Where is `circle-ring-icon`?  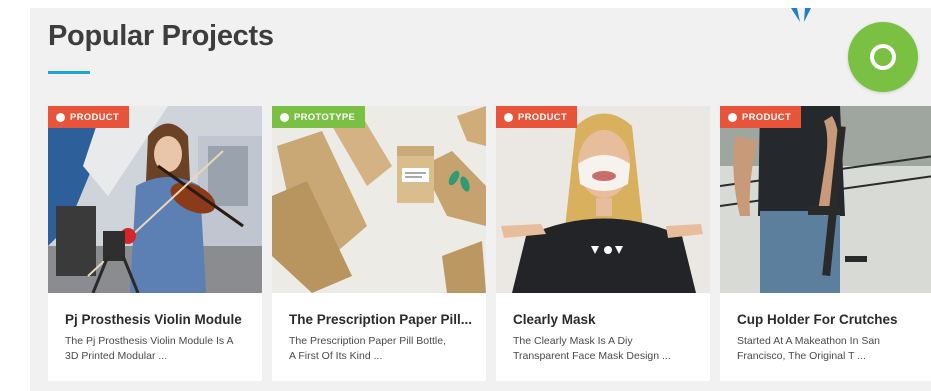
circle-ring-icon is located at coordinates (883, 57).